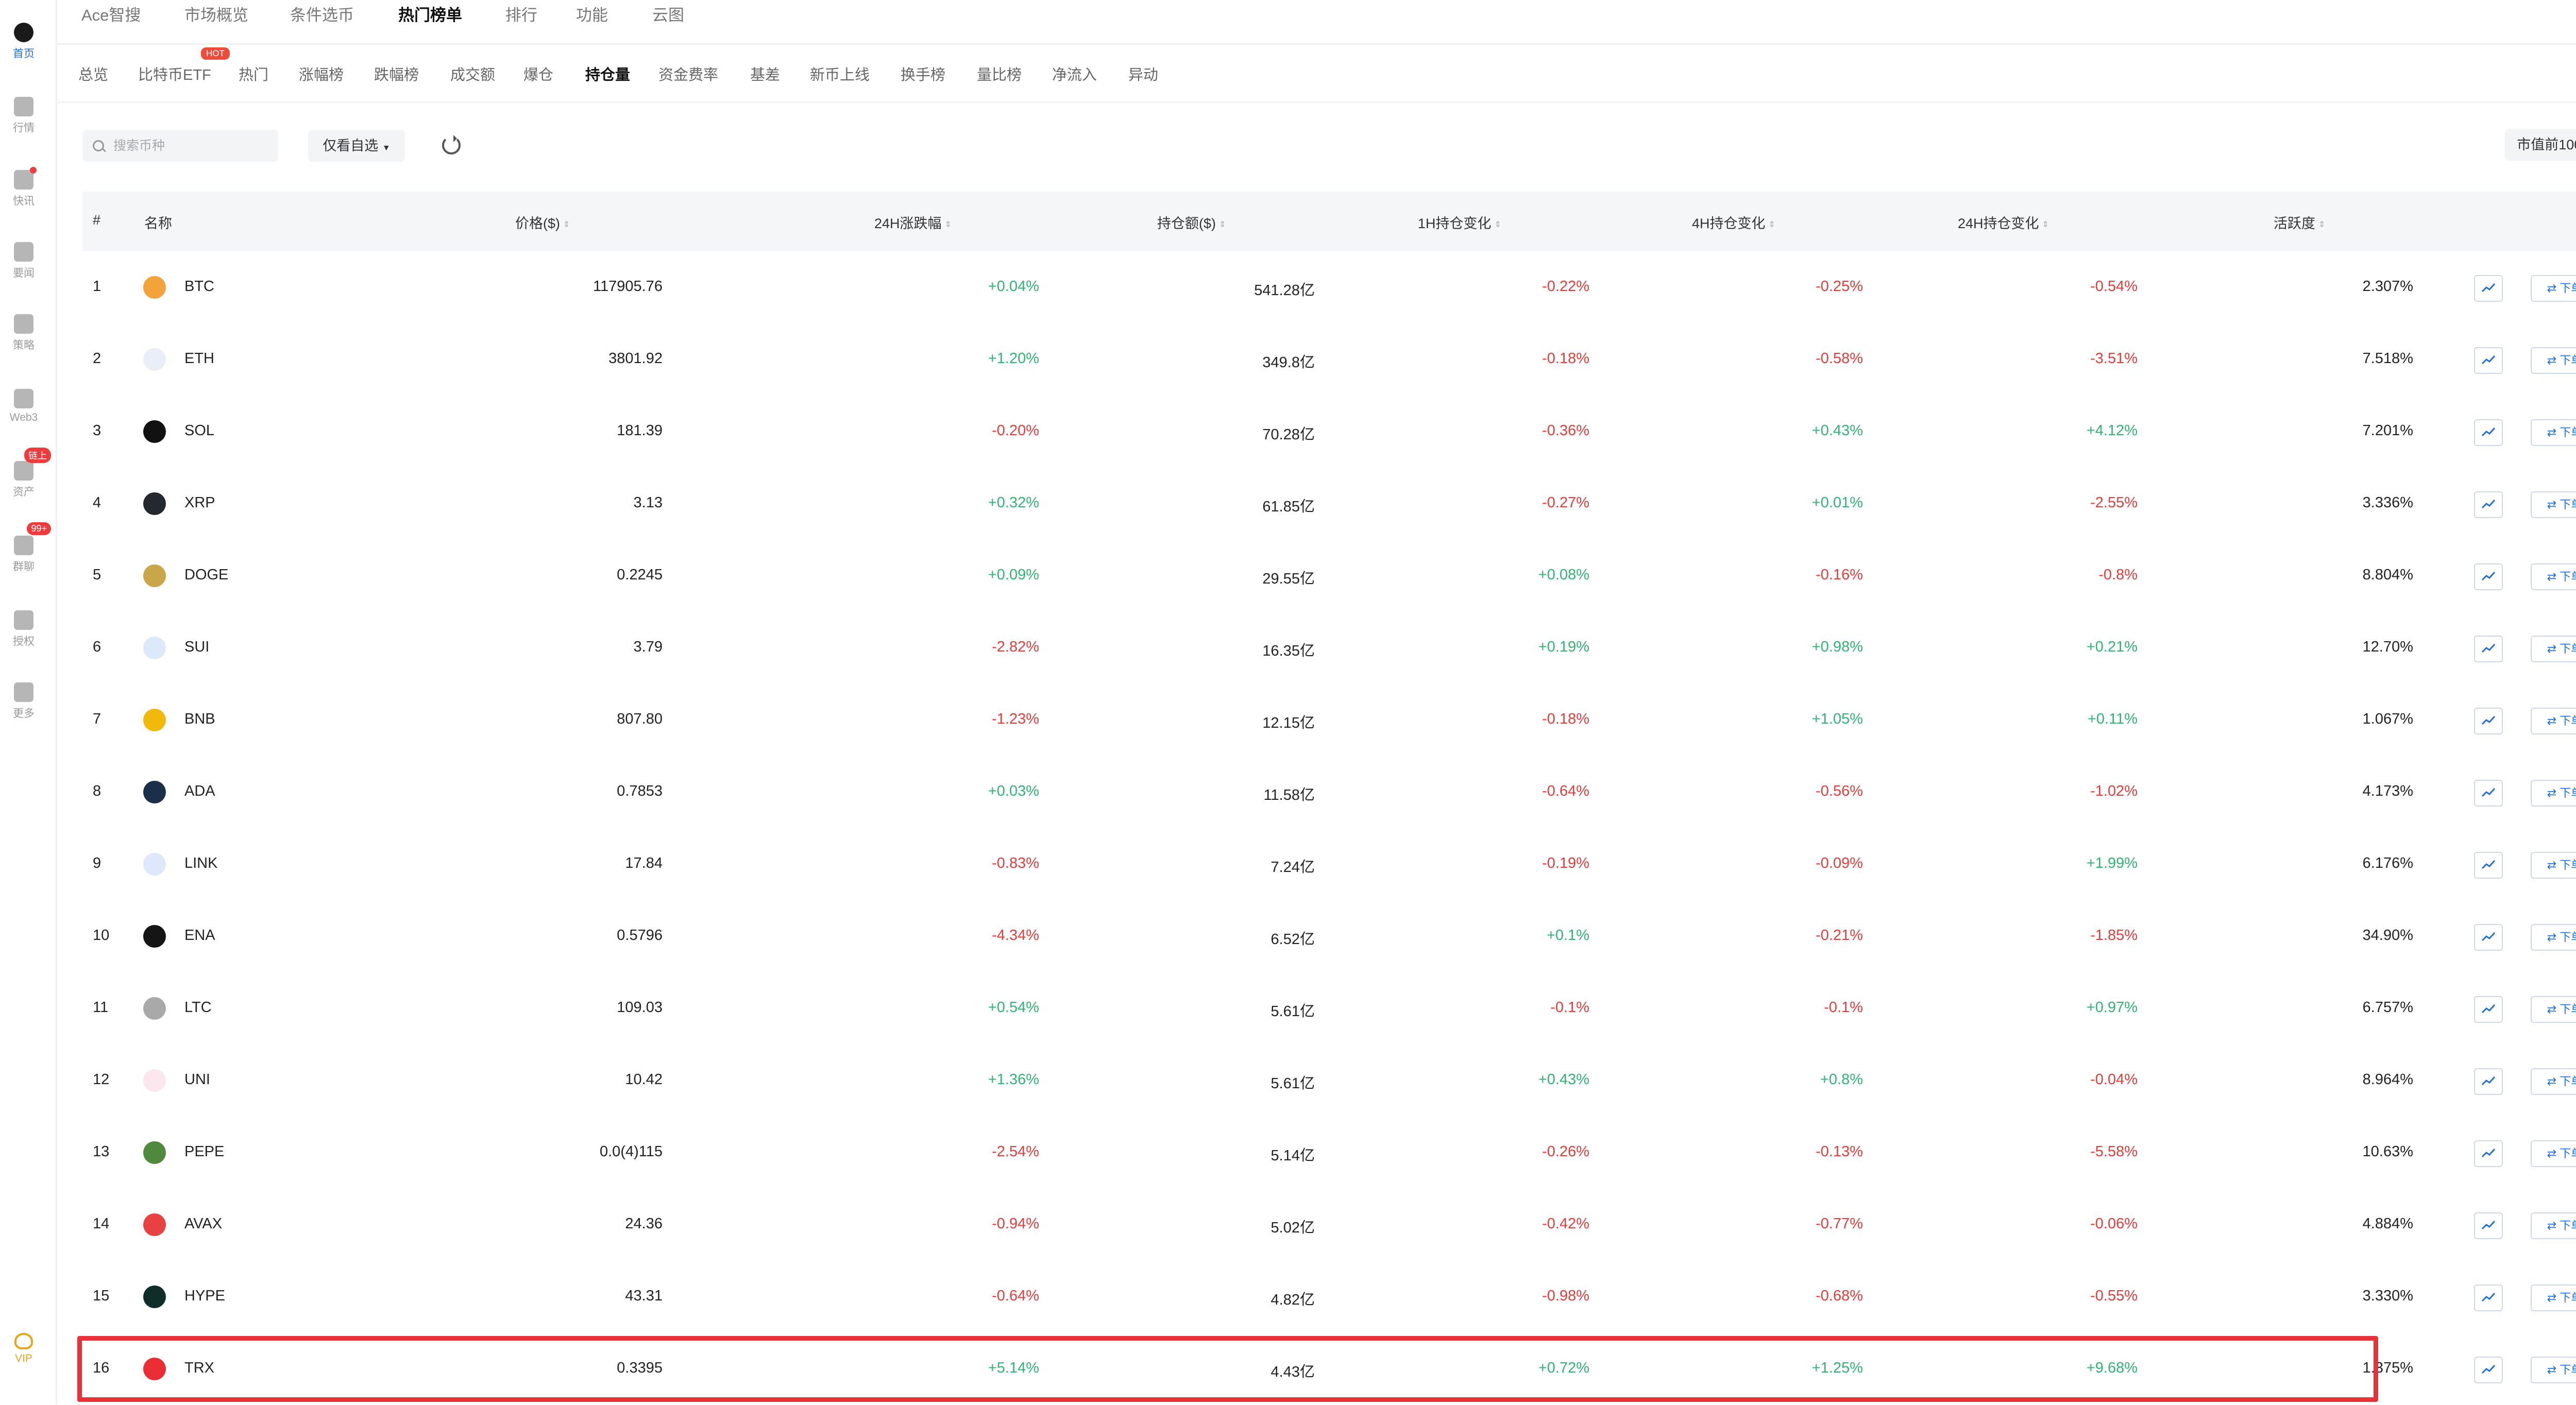 The image size is (2576, 1405). What do you see at coordinates (521, 14) in the screenshot?
I see `topnav-tab-4: 排行` at bounding box center [521, 14].